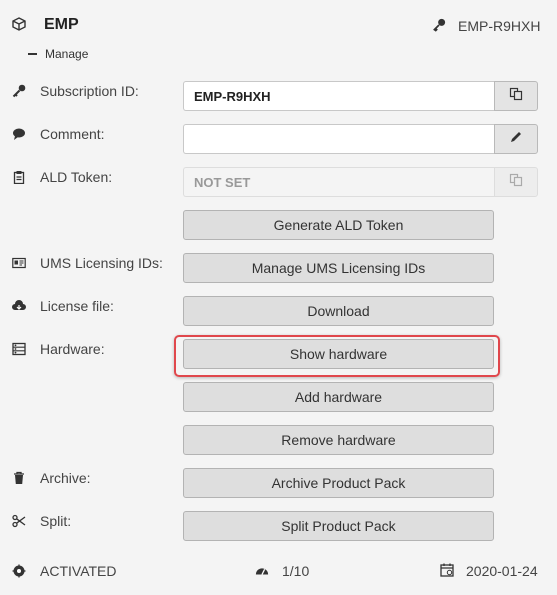  Describe the element at coordinates (337, 356) in the screenshot. I see `highlight-box` at that location.